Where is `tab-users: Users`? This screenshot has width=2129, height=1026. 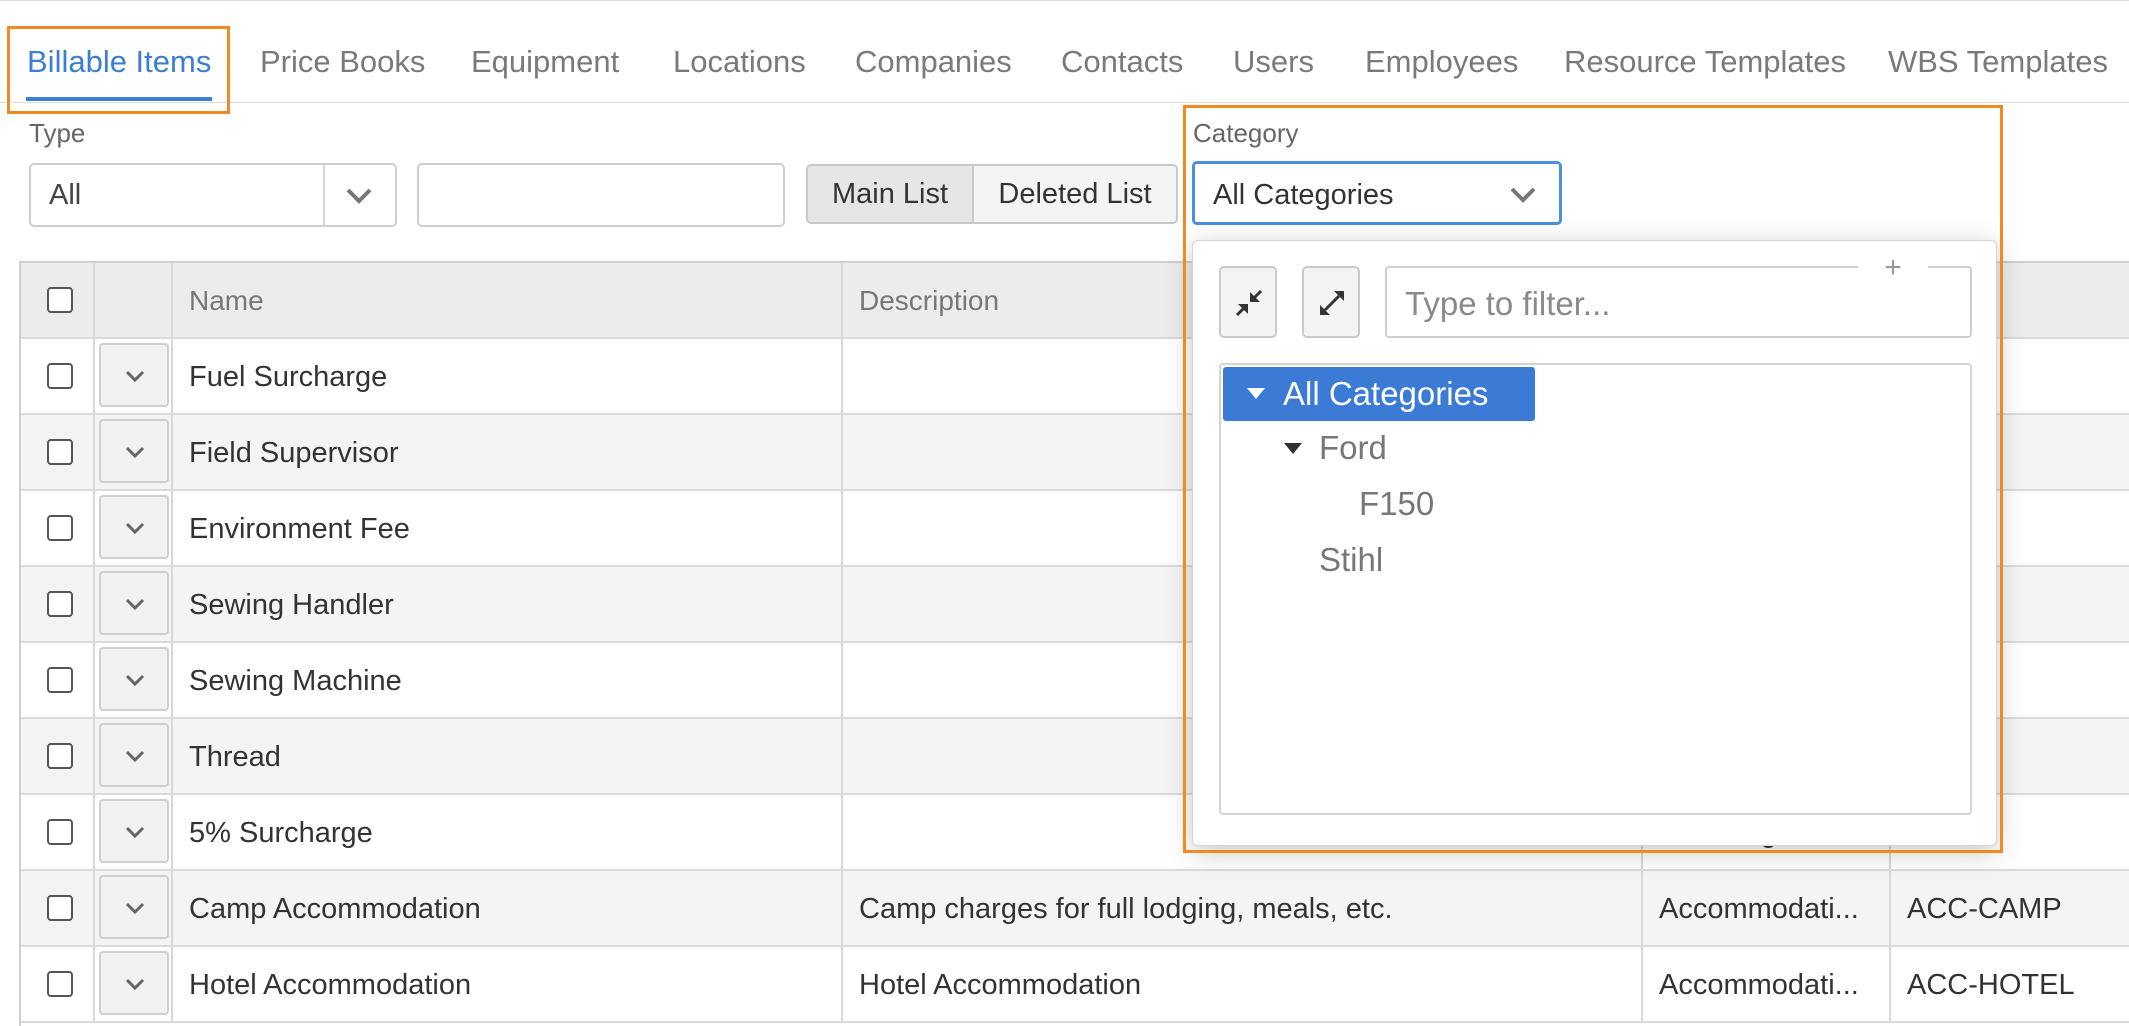
tab-users: Users is located at coordinates (1273, 62).